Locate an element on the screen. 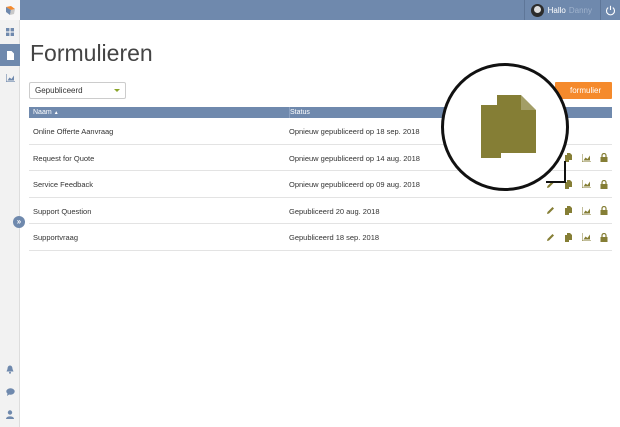 This screenshot has width=620, height=427. column-header-status-label: Status is located at coordinates (300, 112).